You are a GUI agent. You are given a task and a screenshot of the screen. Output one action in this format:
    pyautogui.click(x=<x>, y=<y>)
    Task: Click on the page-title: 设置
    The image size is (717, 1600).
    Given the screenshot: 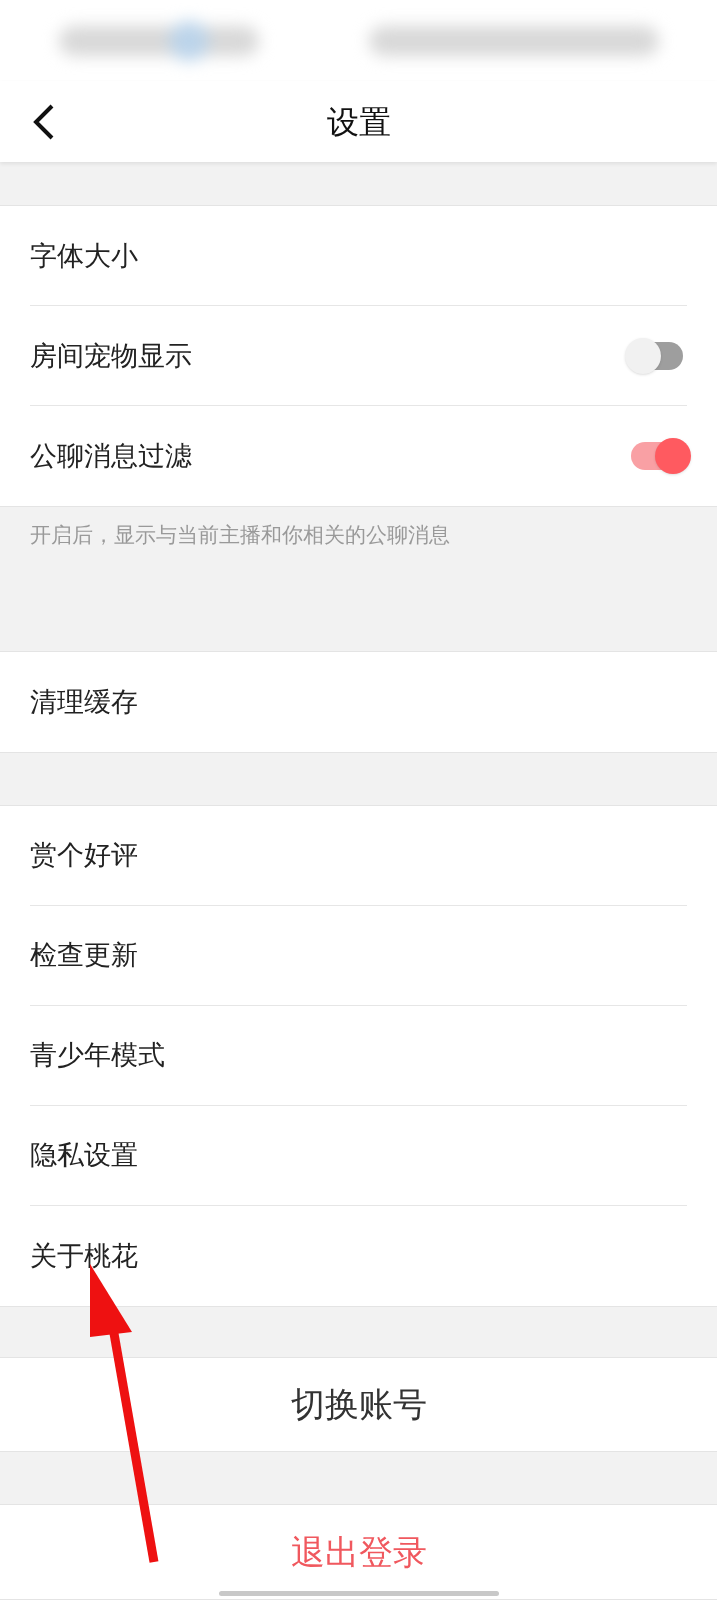 What is the action you would take?
    pyautogui.click(x=358, y=122)
    